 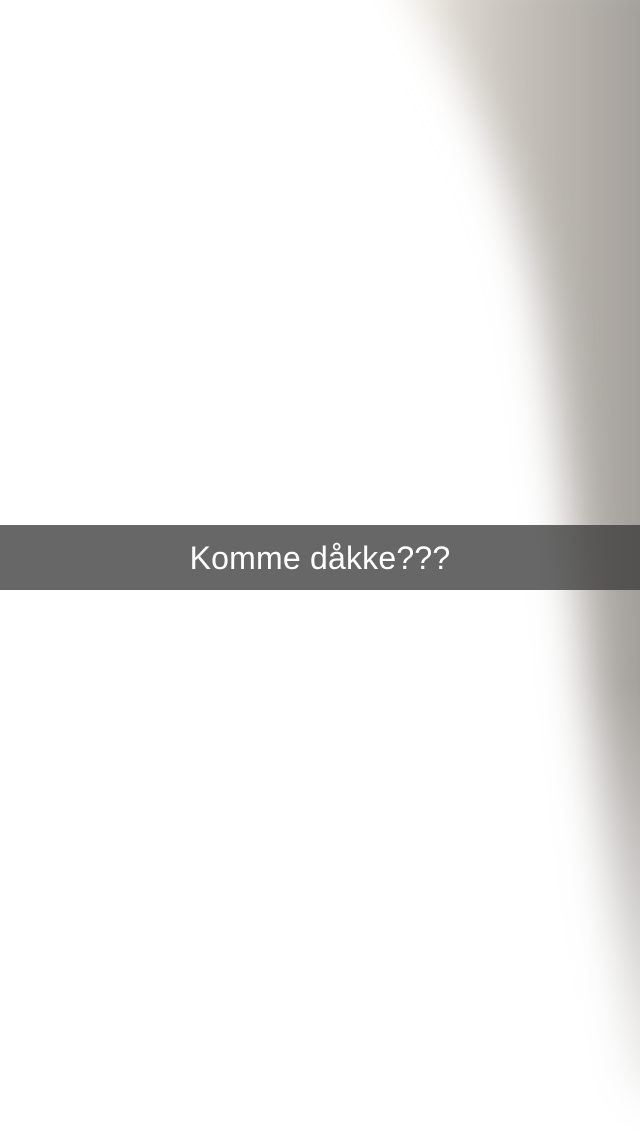 I want to click on caption-bar: Komme dåkke???, so click(x=320, y=557).